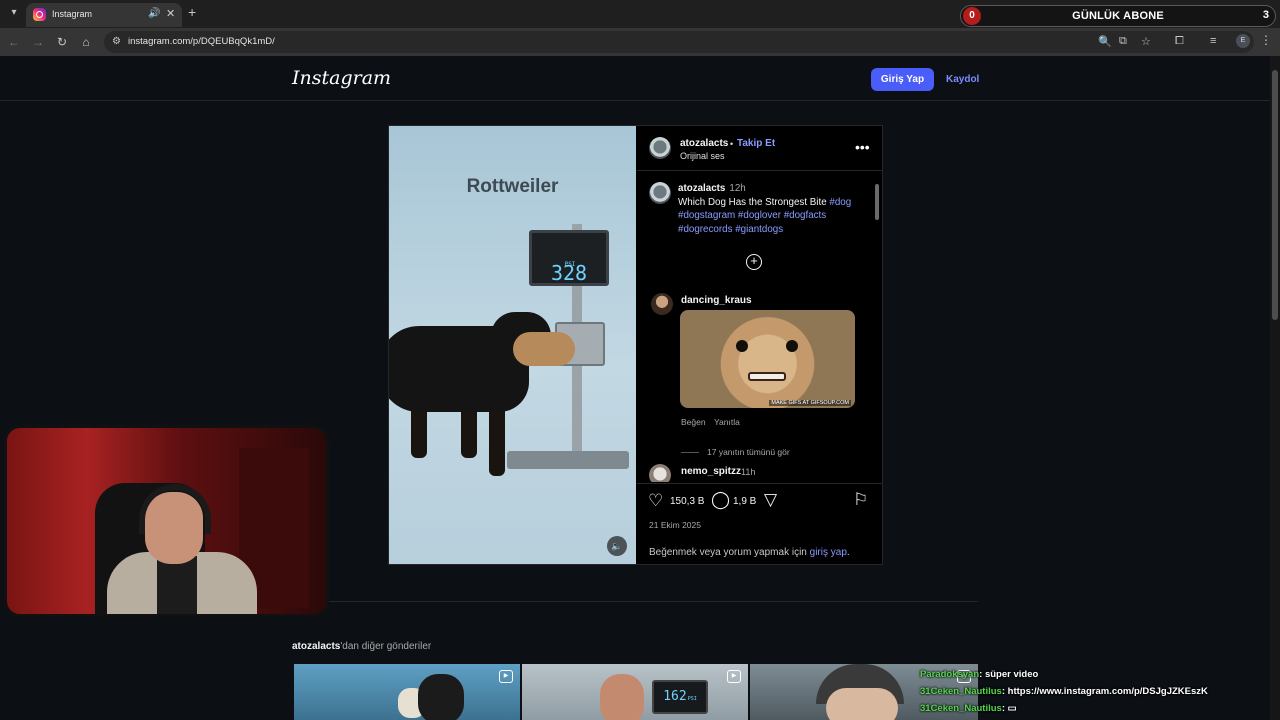  Describe the element at coordinates (759, 229) in the screenshot. I see `hashtag-link: #giantdogs` at that location.